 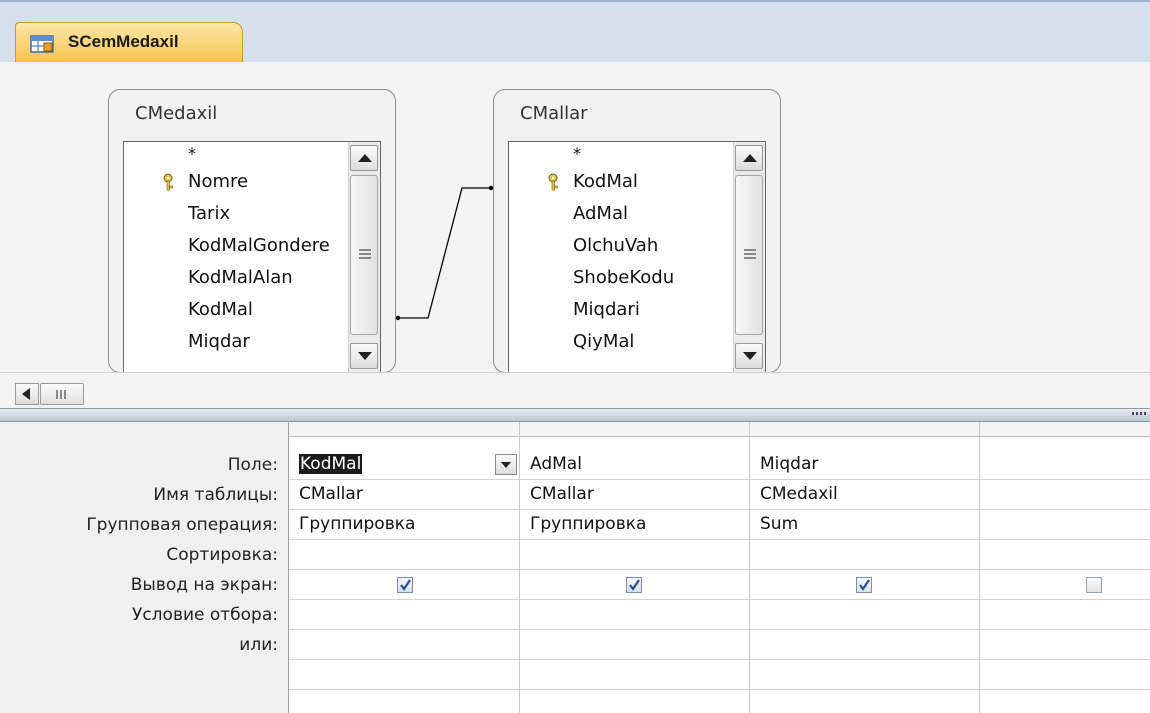 I want to click on grid-column: AdMal CMallar Группировка, so click(x=635, y=567).